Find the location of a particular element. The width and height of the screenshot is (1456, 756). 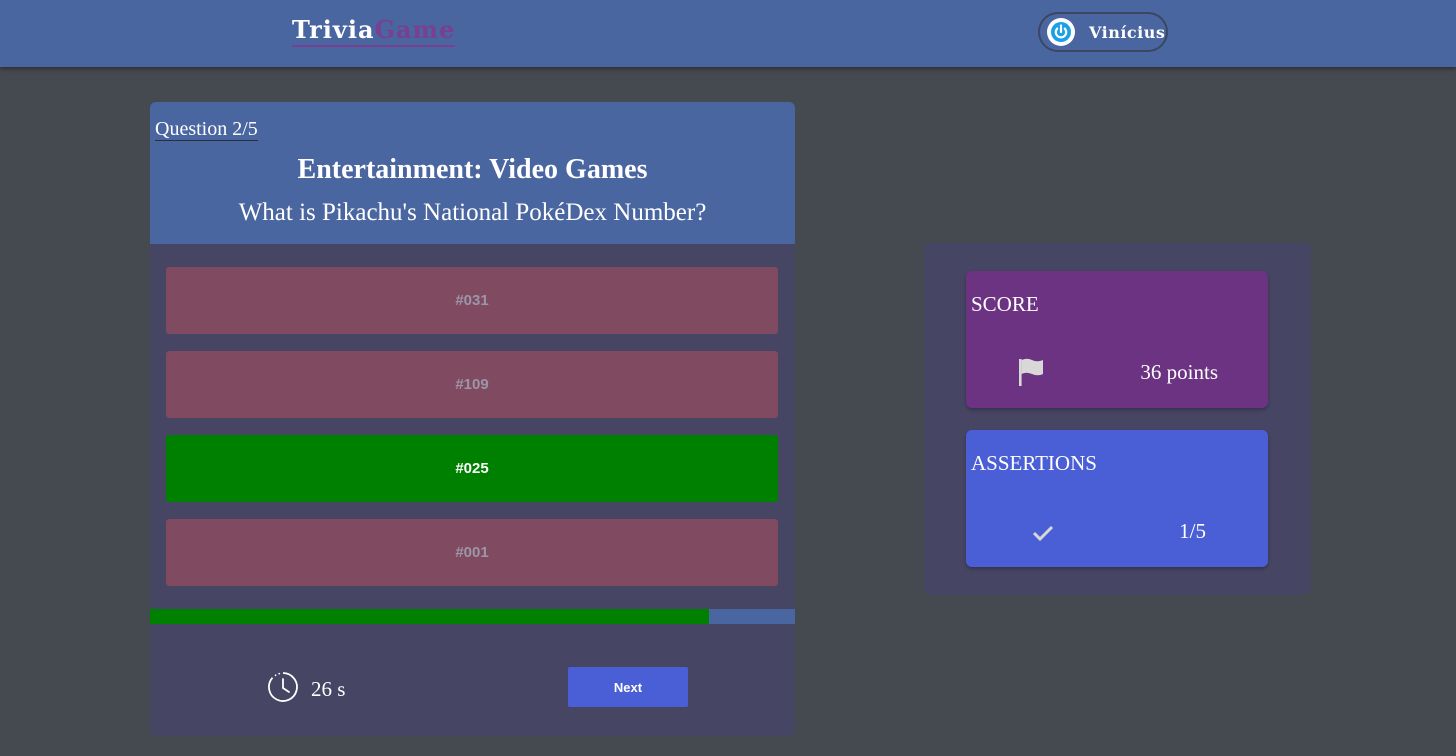

flag-icon is located at coordinates (1031, 372).